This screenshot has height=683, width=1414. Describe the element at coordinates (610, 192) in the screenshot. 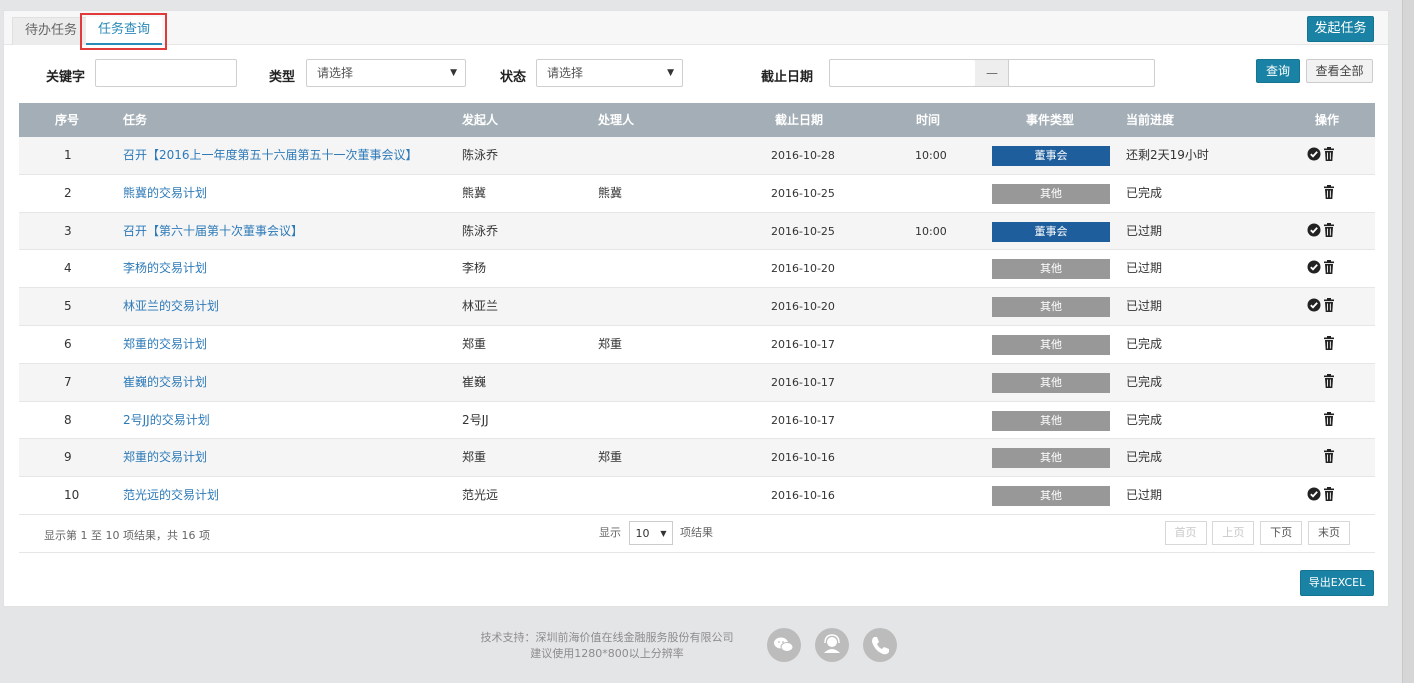

I see `row-handler: 熊冀` at that location.